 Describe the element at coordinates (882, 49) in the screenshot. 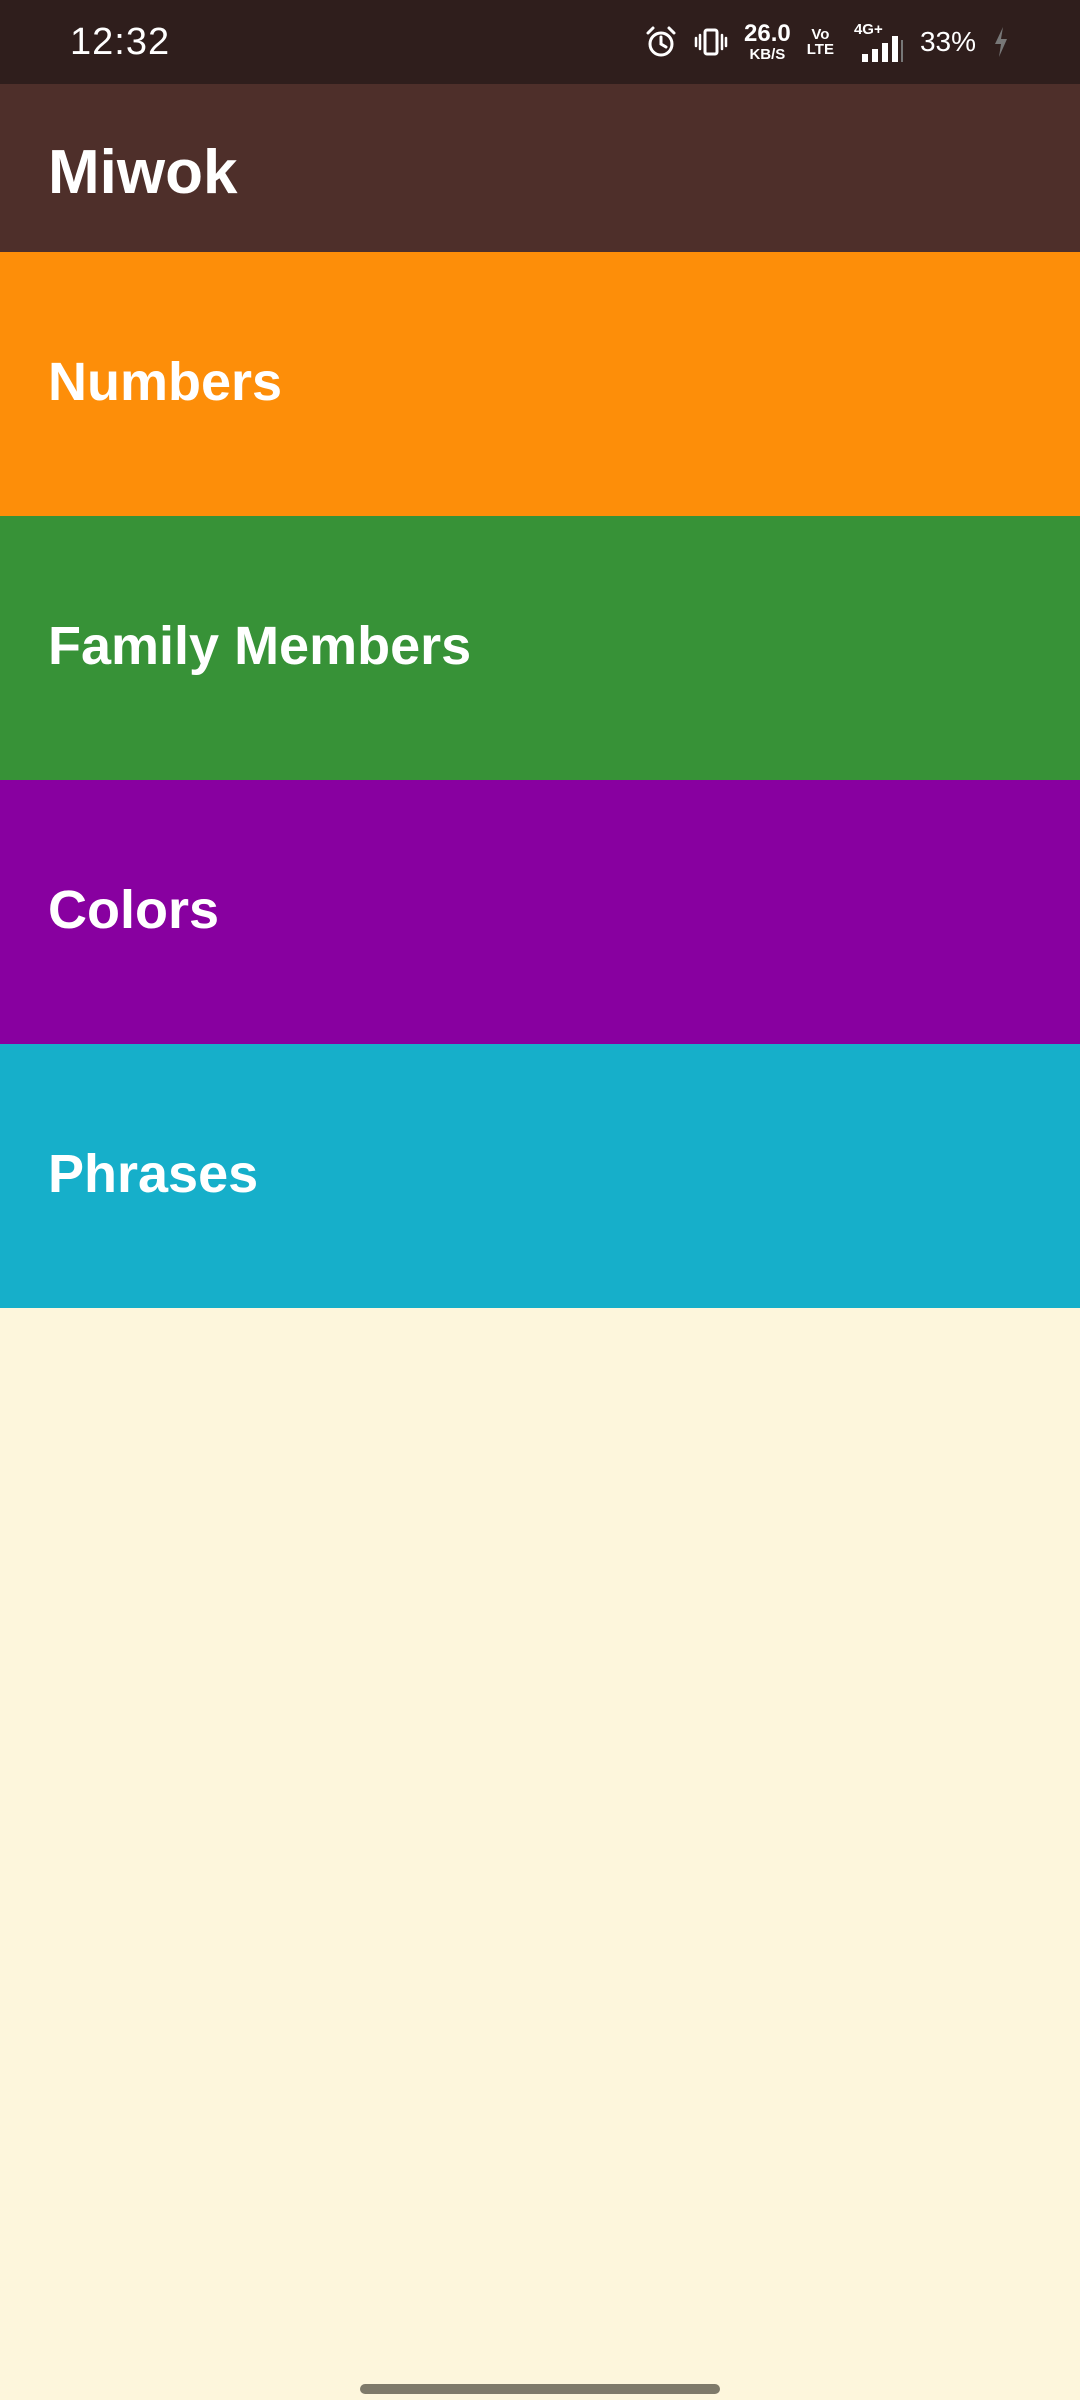

I see `signal-icon` at that location.